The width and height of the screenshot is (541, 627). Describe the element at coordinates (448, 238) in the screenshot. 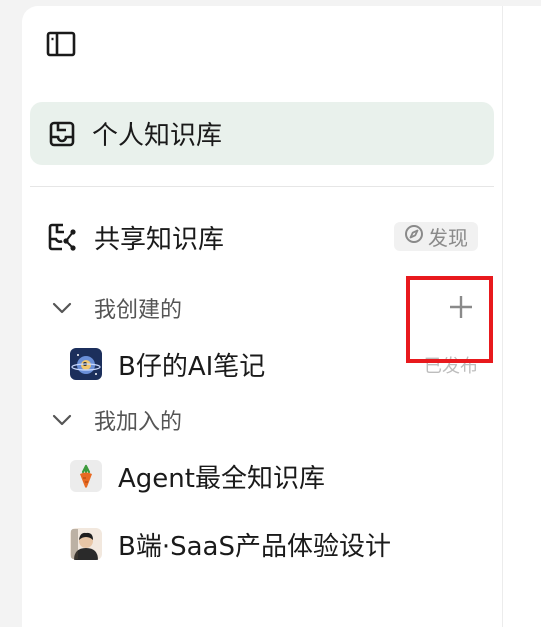

I see `discover-label: 发现` at that location.